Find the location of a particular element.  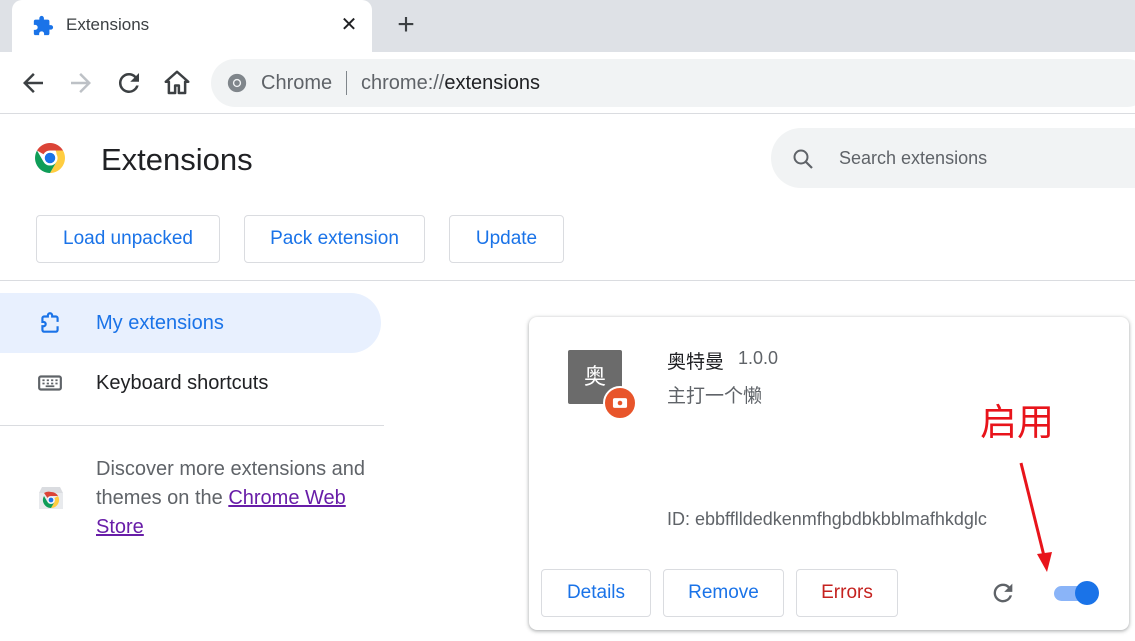

search-input is located at coordinates (987, 158).